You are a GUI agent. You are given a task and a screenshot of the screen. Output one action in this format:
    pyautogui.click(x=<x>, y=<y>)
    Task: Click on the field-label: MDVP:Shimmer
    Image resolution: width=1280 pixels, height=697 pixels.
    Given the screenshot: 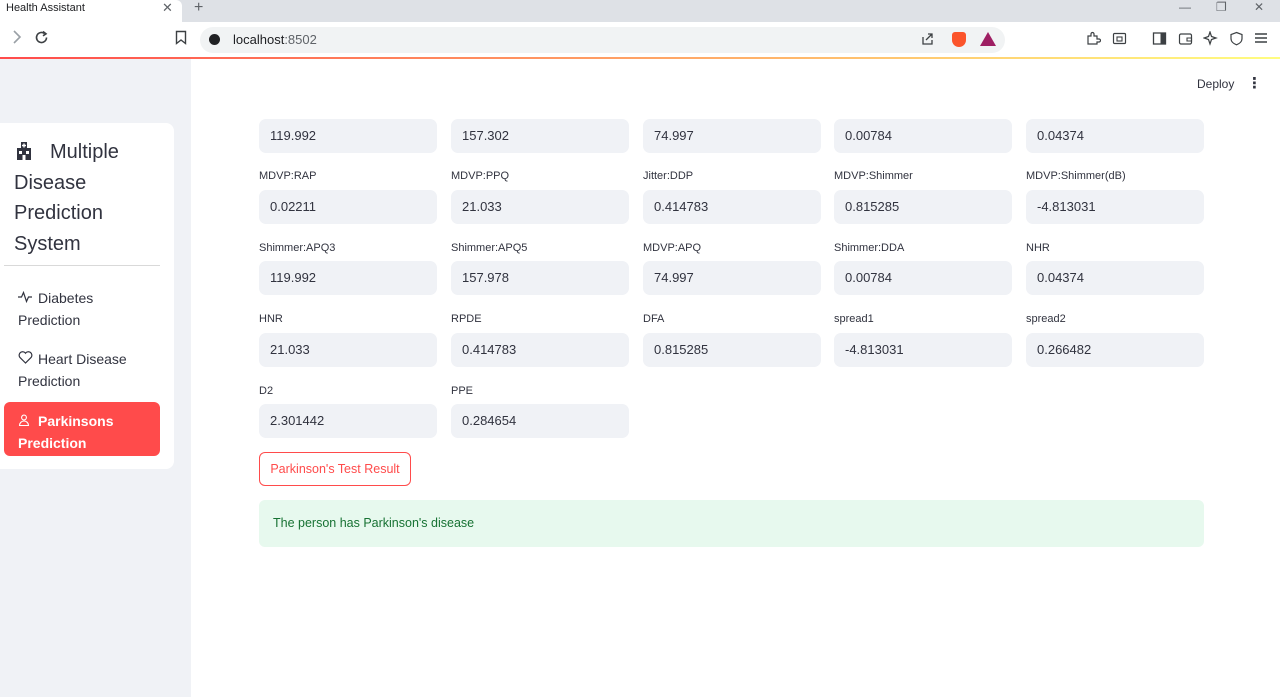 What is the action you would take?
    pyautogui.click(x=873, y=176)
    